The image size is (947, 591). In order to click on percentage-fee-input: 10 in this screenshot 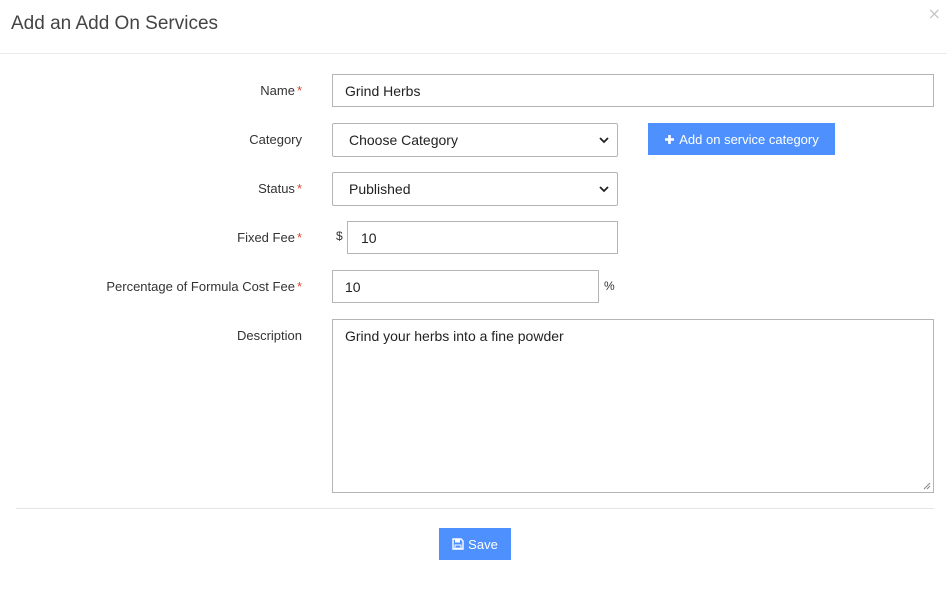, I will do `click(465, 286)`.